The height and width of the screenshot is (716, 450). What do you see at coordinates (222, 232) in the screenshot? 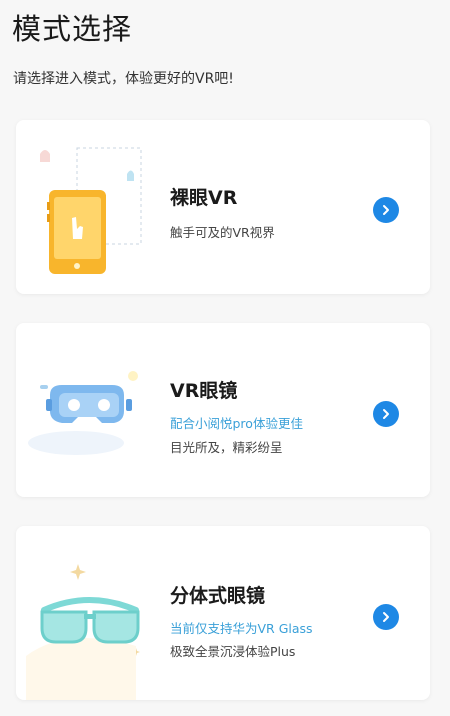
I see `mode-description: 触手可及的VR视界` at bounding box center [222, 232].